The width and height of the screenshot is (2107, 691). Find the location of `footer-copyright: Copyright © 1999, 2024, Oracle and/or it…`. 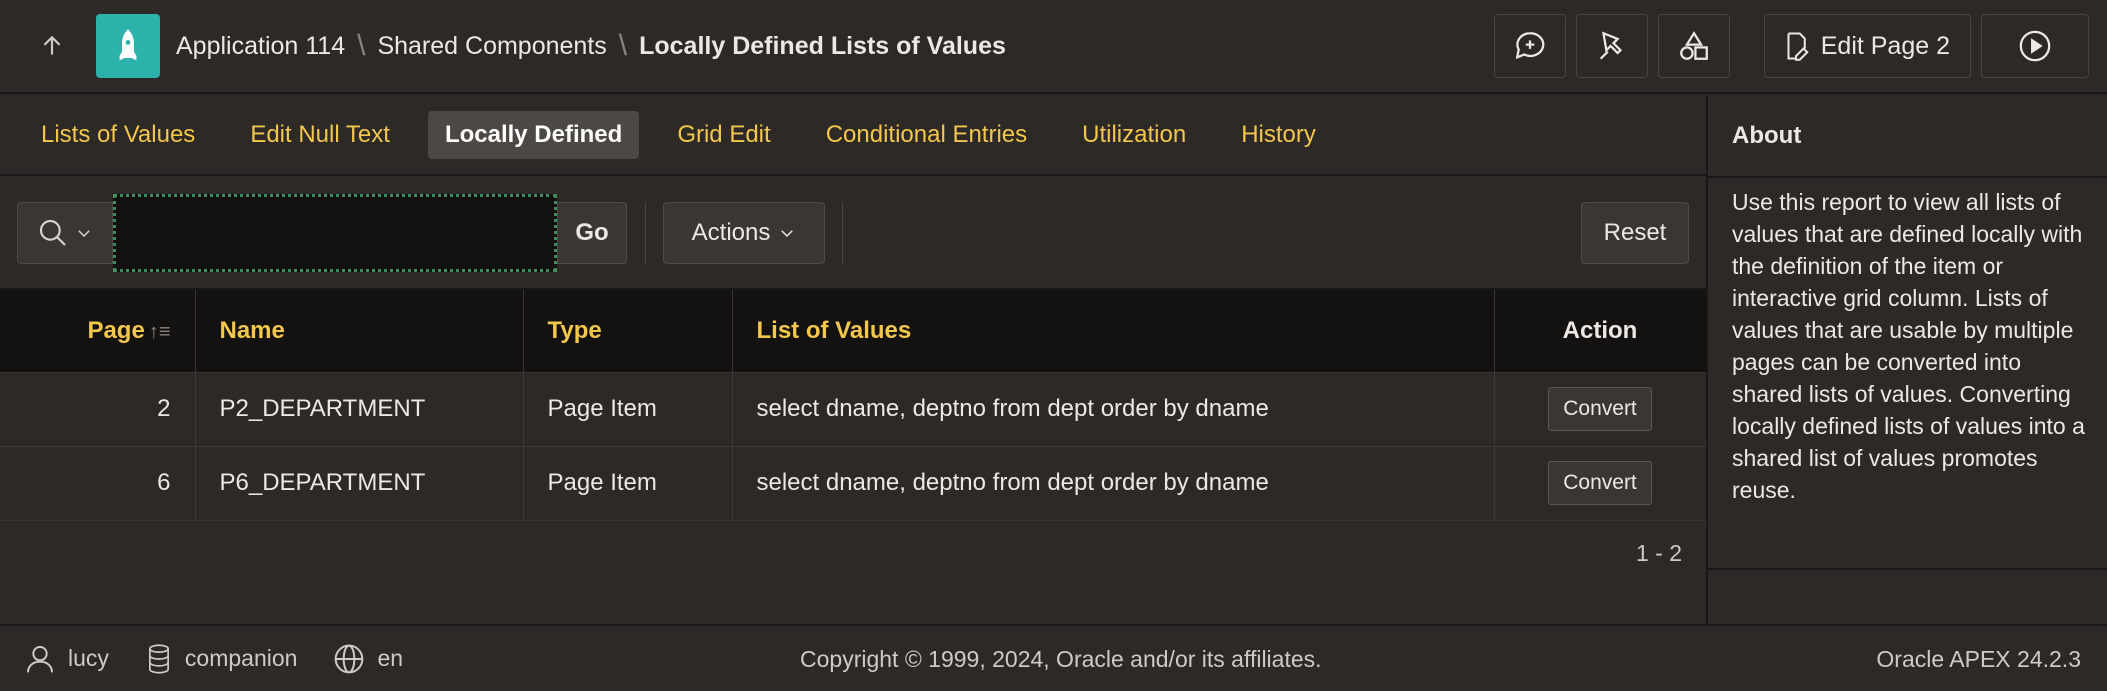

footer-copyright: Copyright © 1999, 2024, Oracle and/or it… is located at coordinates (1061, 659).